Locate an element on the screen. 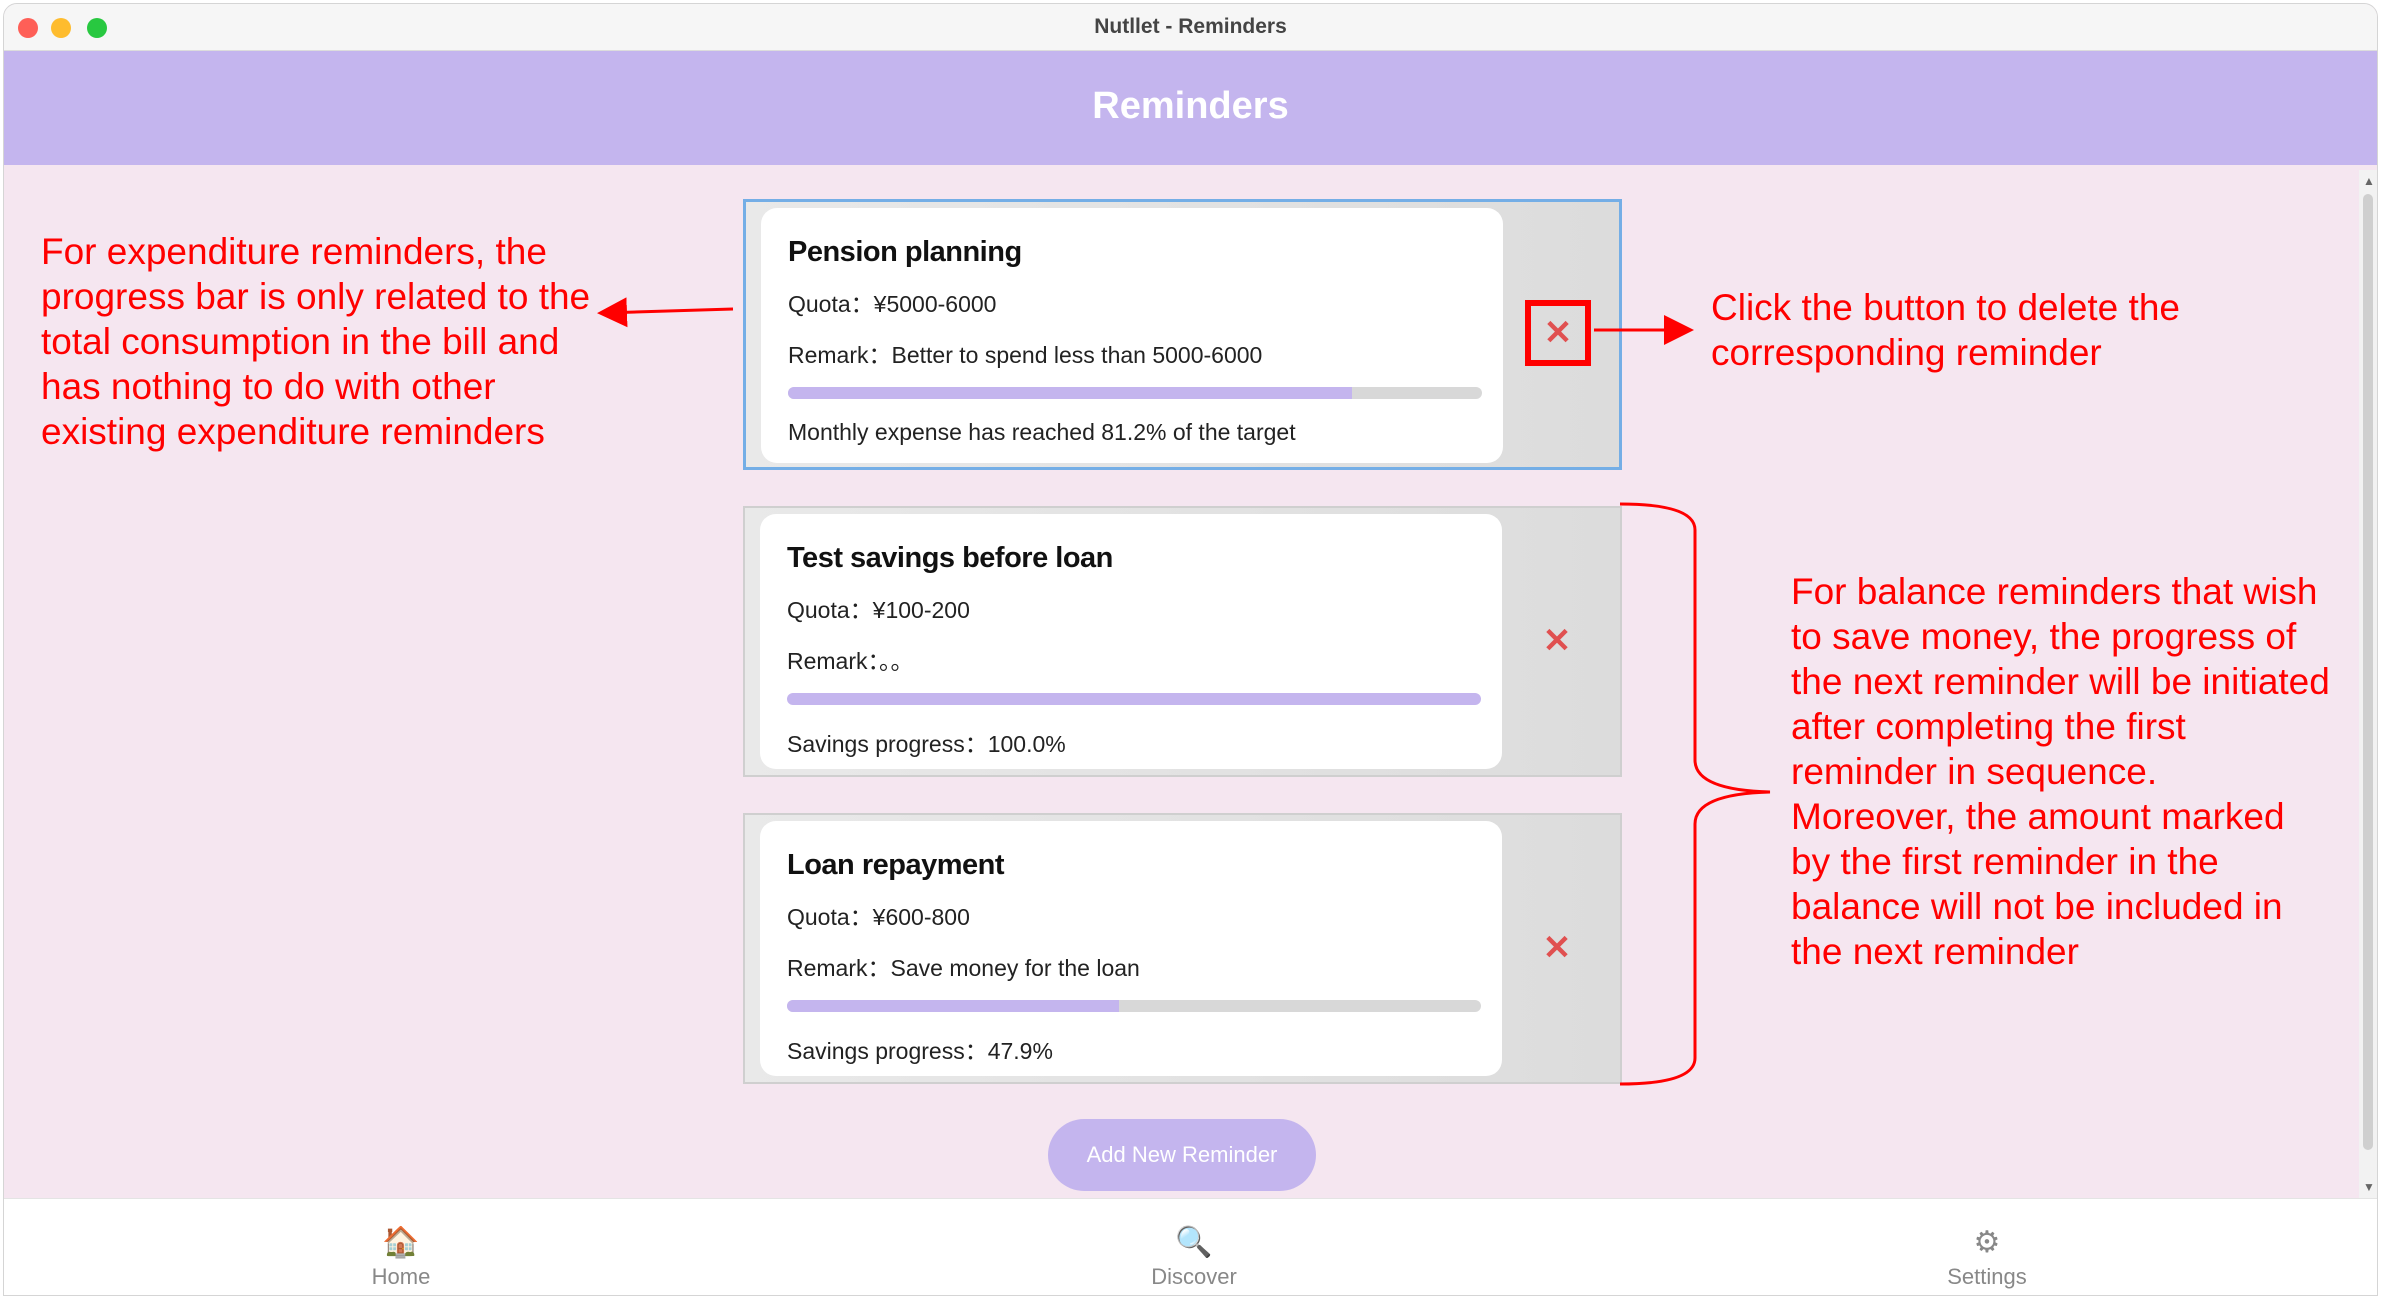 The image size is (2381, 1296). brace-balance-reminders is located at coordinates (1695, 794).